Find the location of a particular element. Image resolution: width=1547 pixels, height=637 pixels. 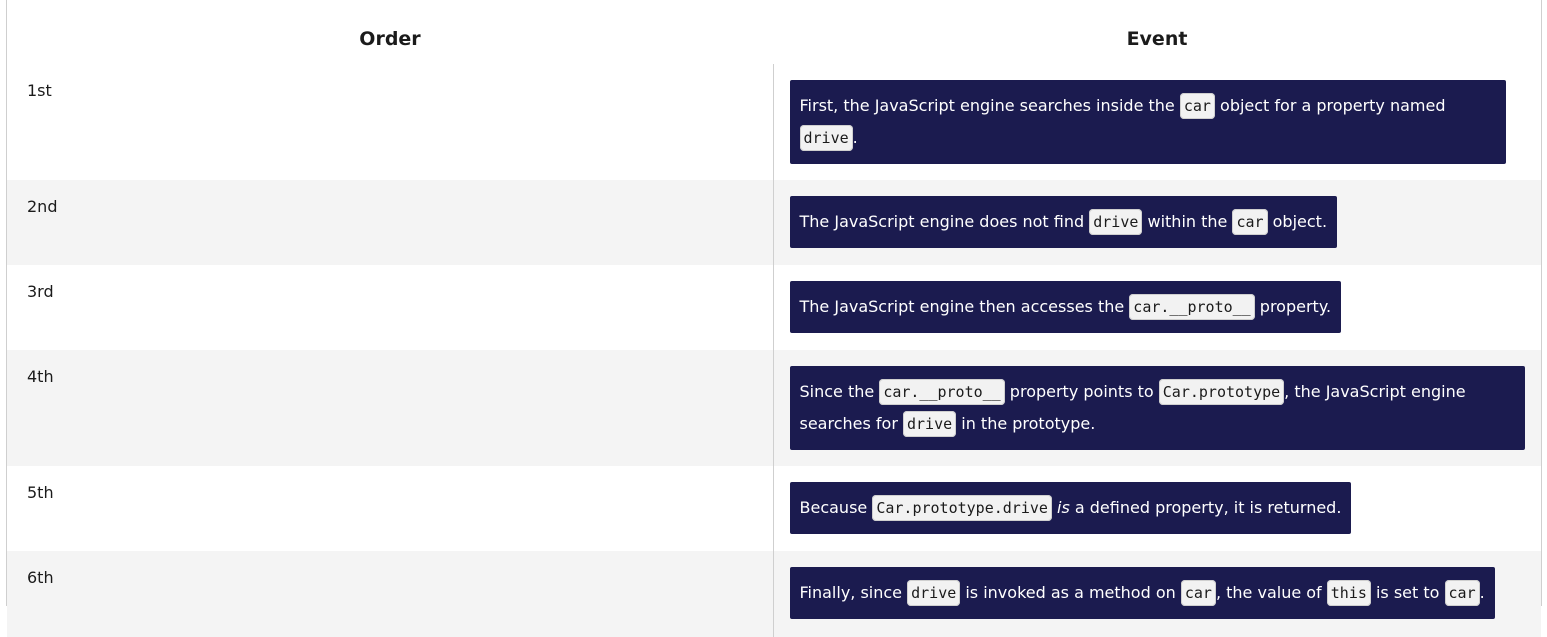

order-cell: 2nd is located at coordinates (390, 222).